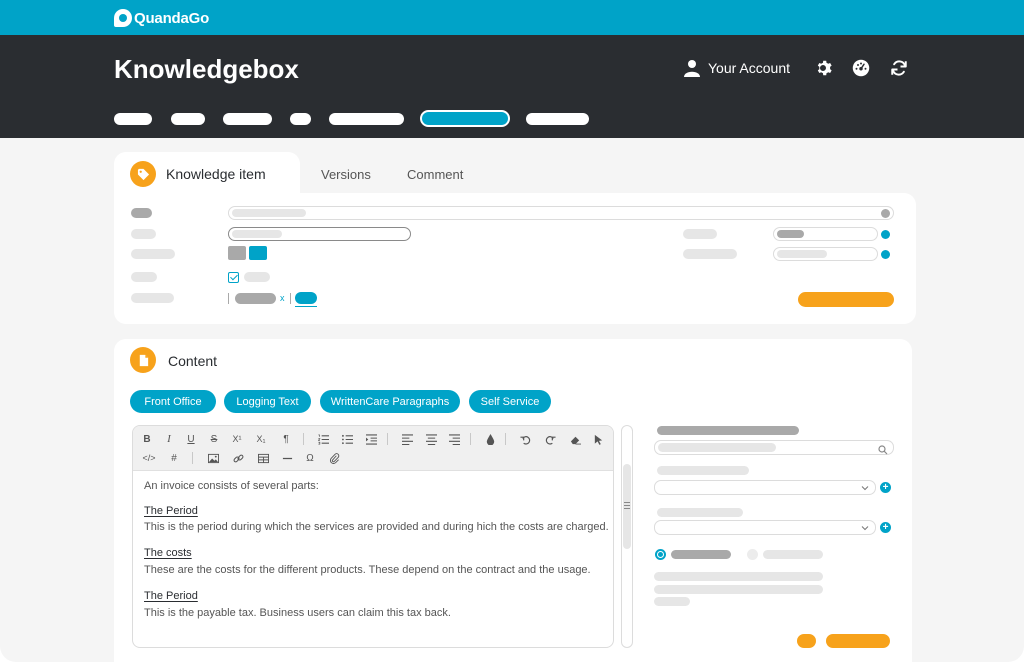 The width and height of the screenshot is (1024, 662). What do you see at coordinates (257, 277) in the screenshot?
I see `checkbox-label` at bounding box center [257, 277].